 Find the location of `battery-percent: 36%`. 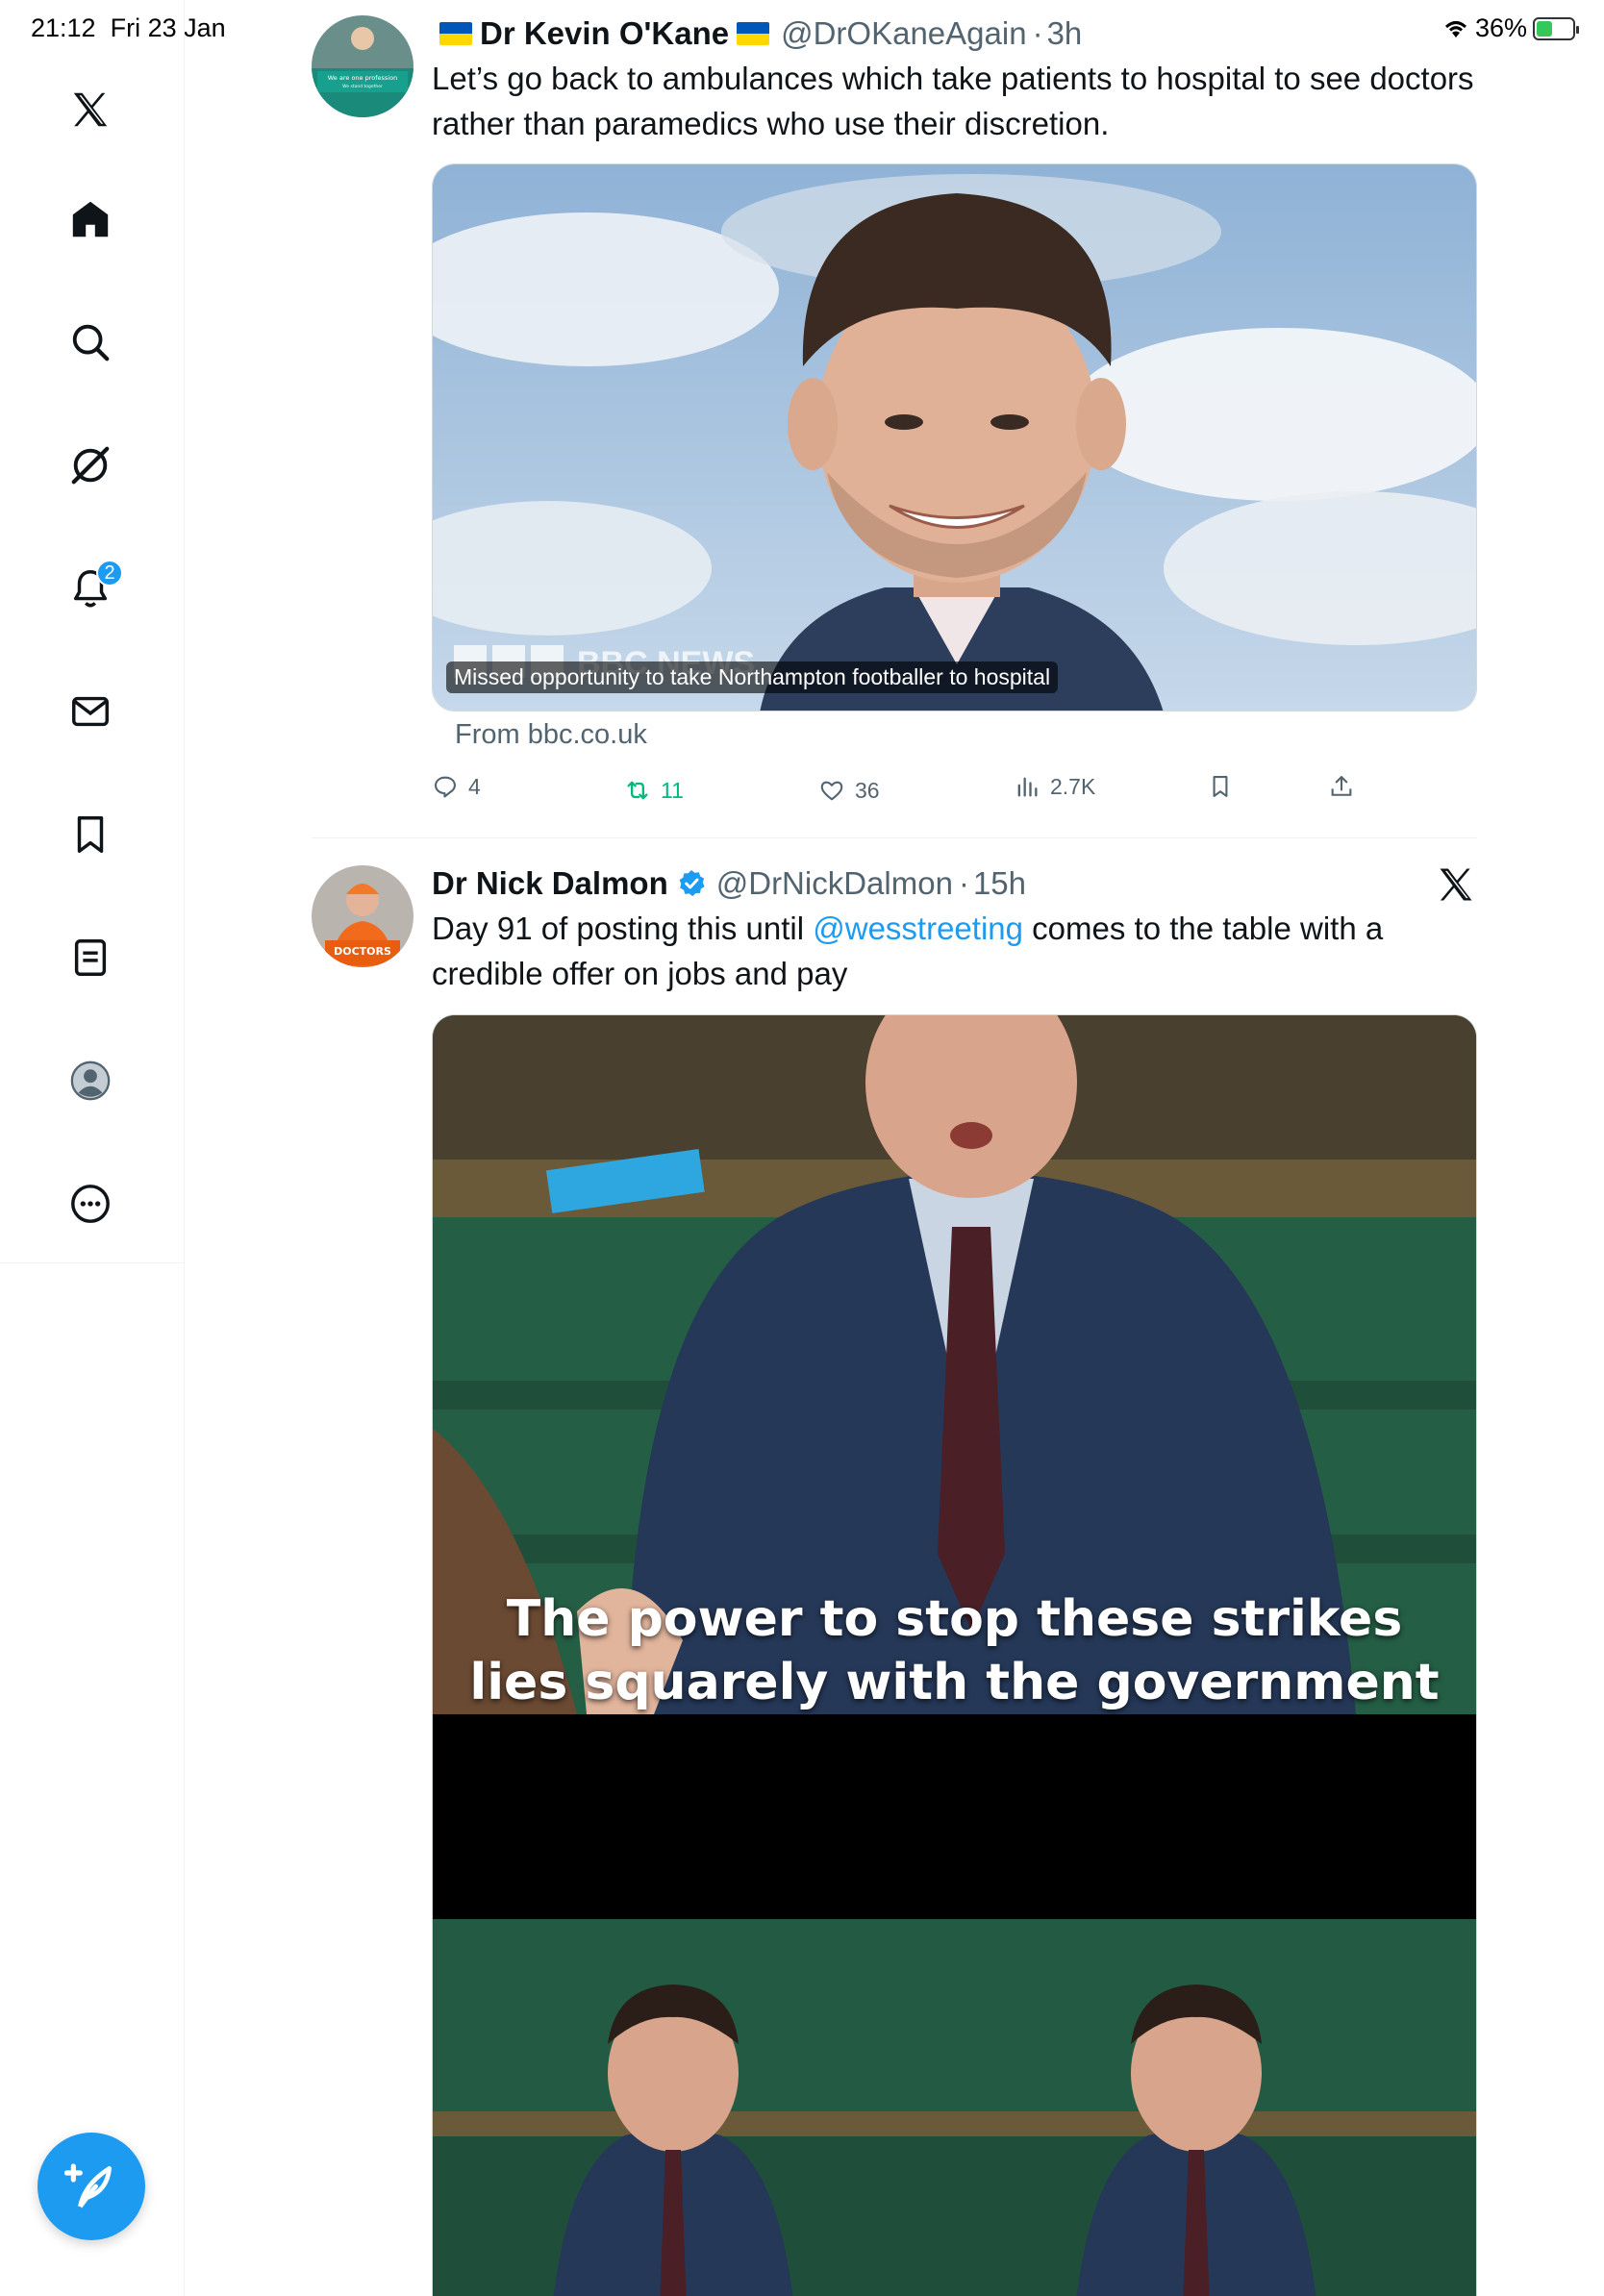

battery-percent: 36% is located at coordinates (1500, 27).